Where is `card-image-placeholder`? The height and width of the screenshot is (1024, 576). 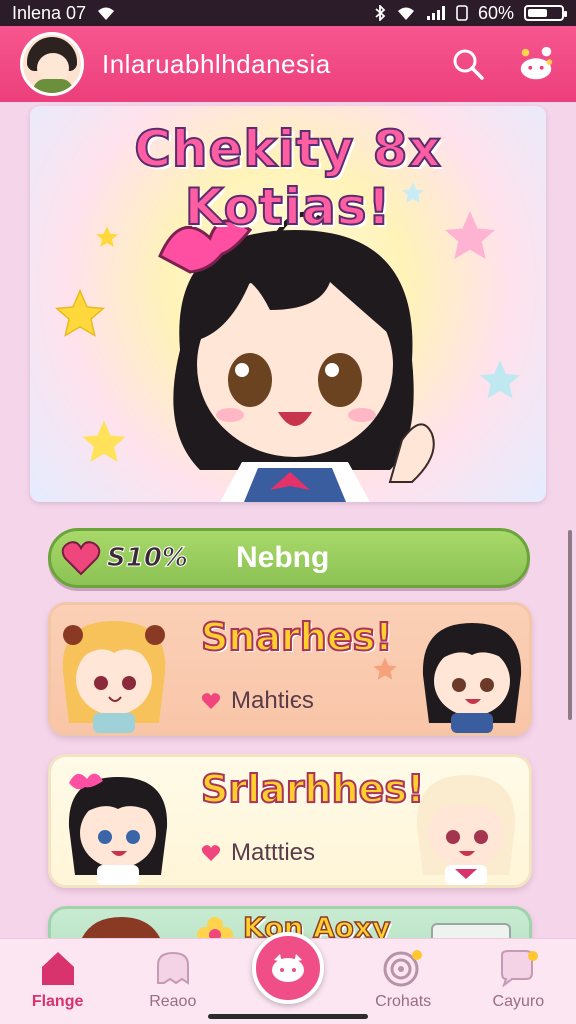 card-image-placeholder is located at coordinates (471, 930).